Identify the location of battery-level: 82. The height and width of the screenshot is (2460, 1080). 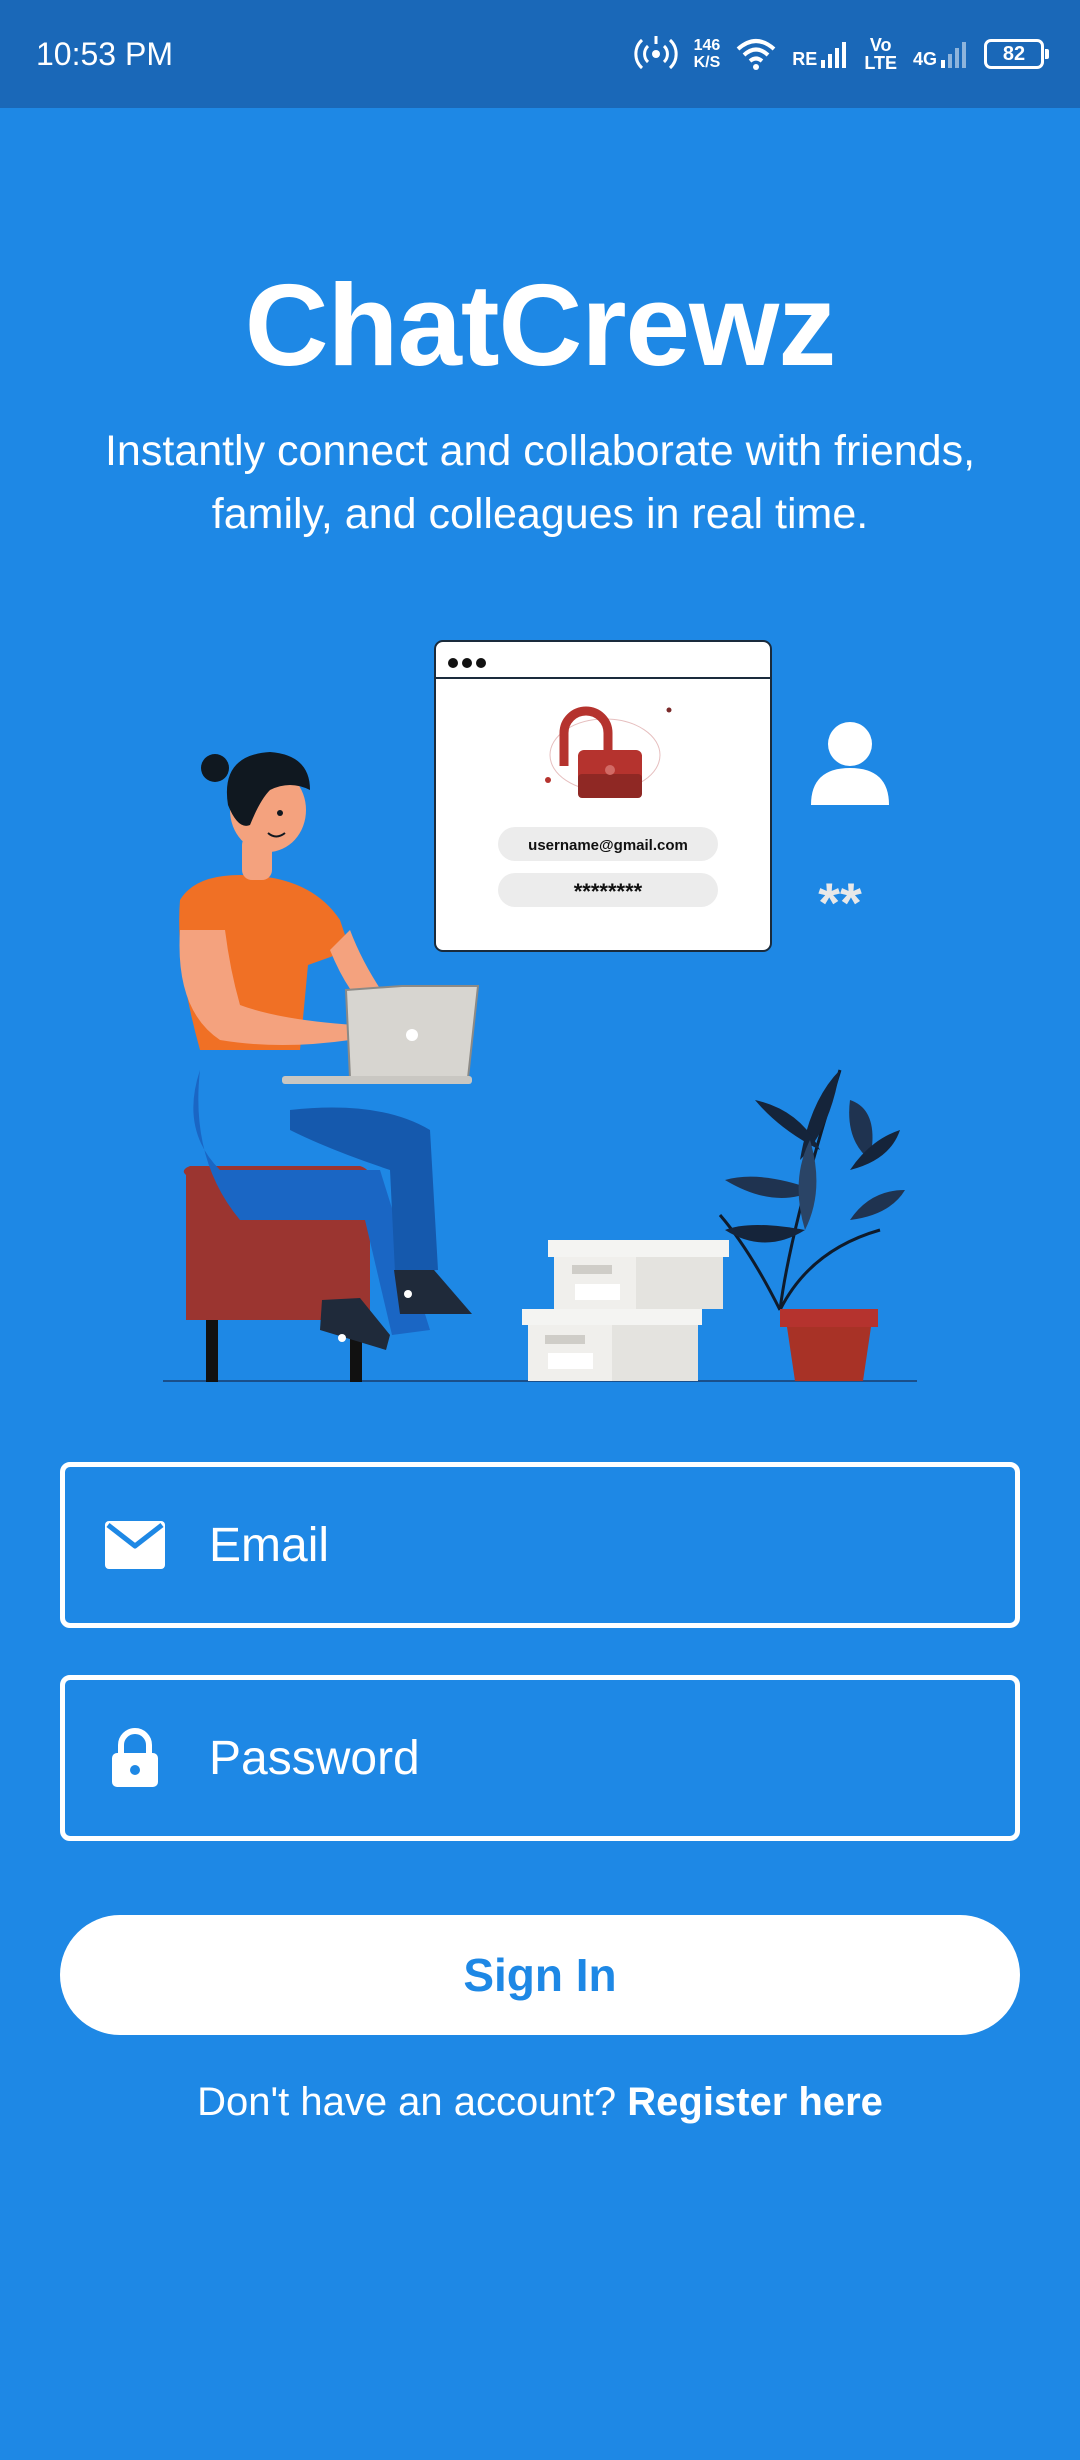
(1014, 53).